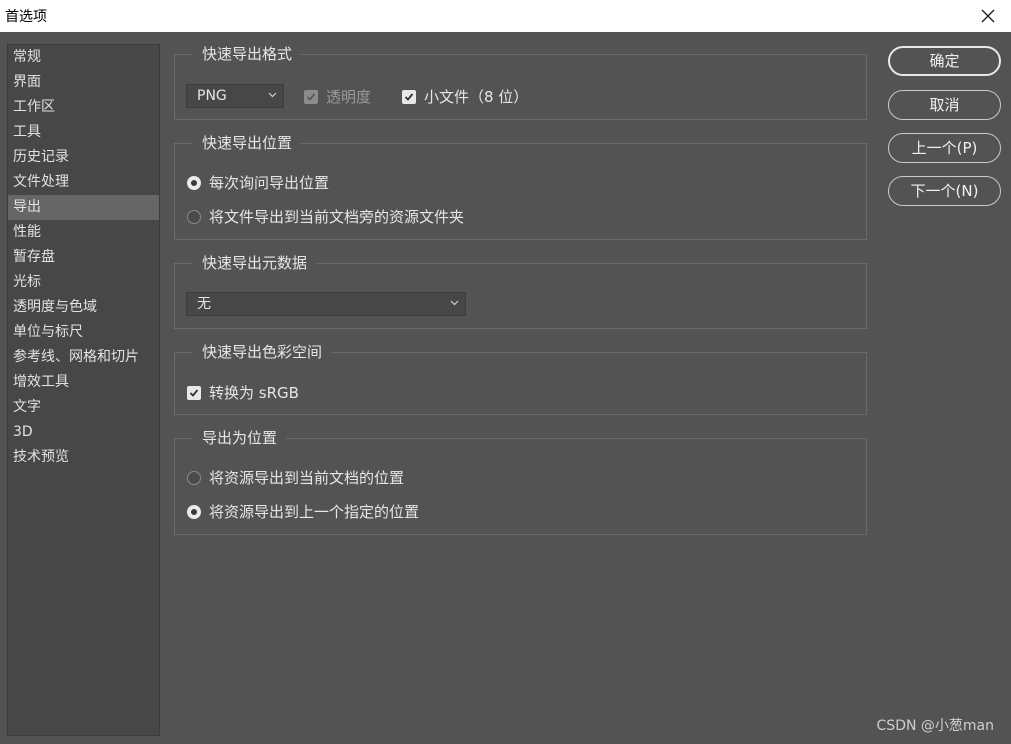  Describe the element at coordinates (262, 352) in the screenshot. I see `group-legend: 快速导出色彩空间` at that location.